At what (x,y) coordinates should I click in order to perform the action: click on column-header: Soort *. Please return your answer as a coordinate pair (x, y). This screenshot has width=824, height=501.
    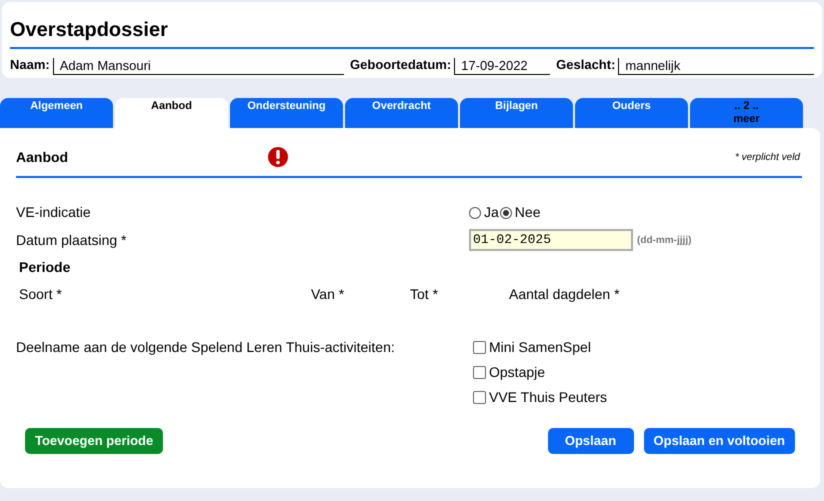
    Looking at the image, I should click on (40, 294).